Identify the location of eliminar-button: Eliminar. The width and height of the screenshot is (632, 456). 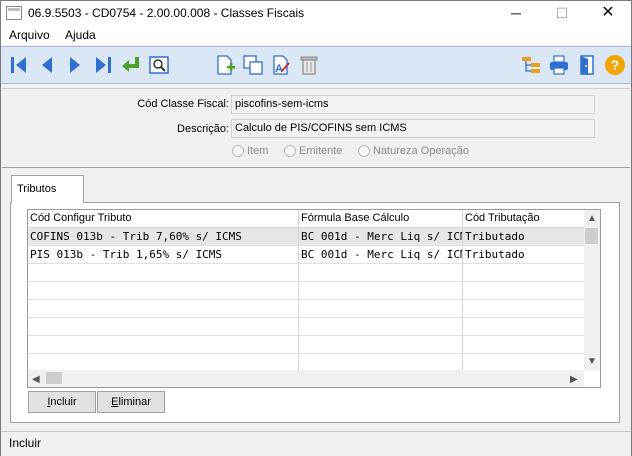
(131, 402).